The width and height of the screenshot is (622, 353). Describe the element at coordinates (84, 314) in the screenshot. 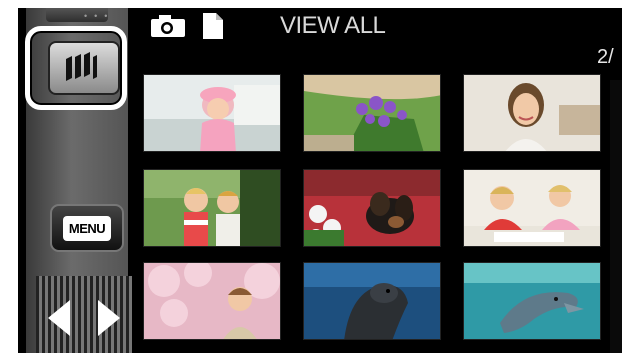

I see `page-scroll-control` at that location.